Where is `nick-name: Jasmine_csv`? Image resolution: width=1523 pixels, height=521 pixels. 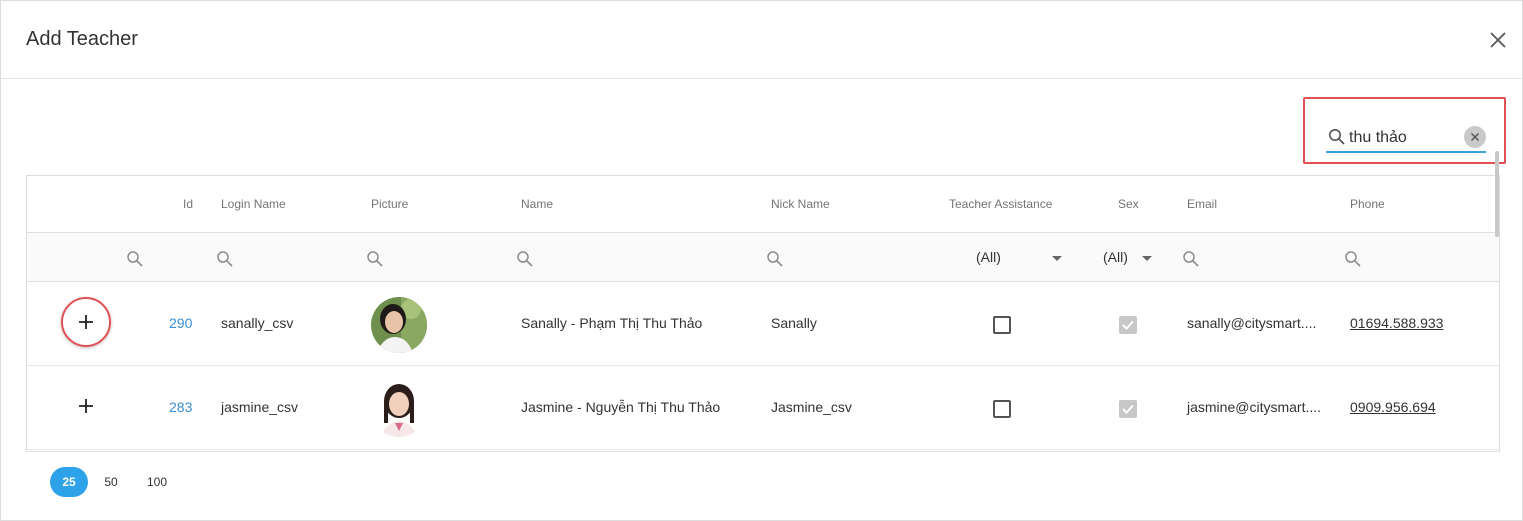
nick-name: Jasmine_csv is located at coordinates (811, 407).